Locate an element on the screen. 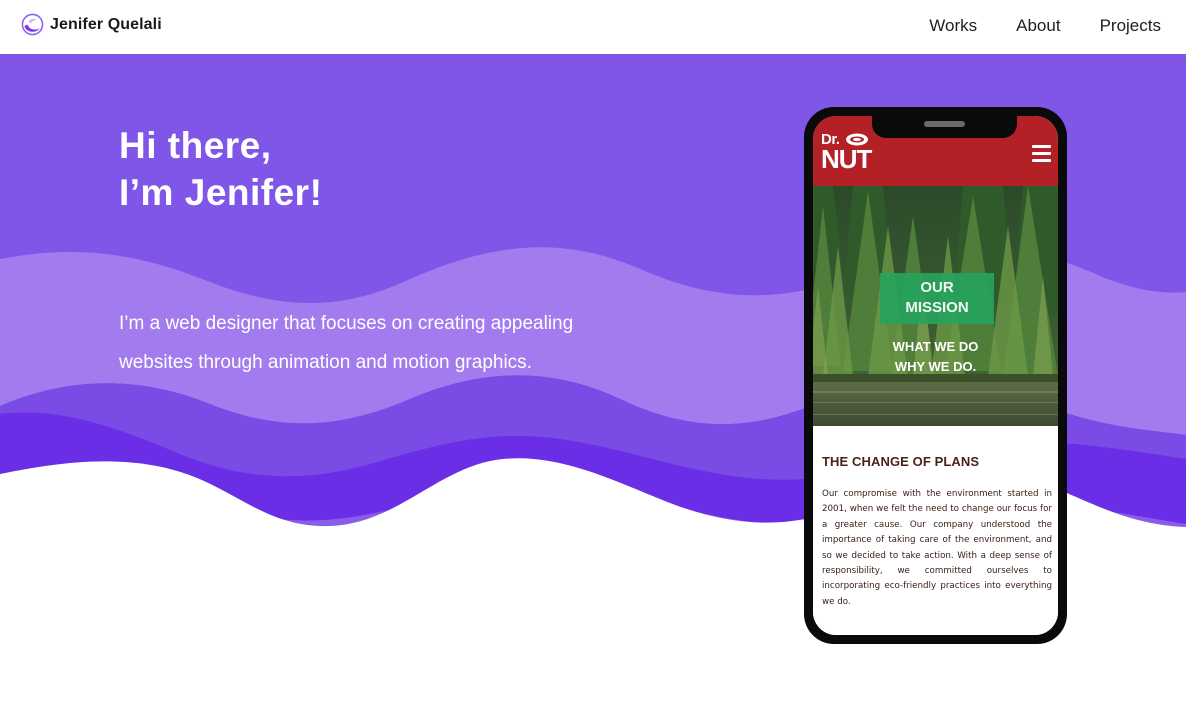 The height and width of the screenshot is (715, 1186). mission-line-1: OUR is located at coordinates (937, 287).